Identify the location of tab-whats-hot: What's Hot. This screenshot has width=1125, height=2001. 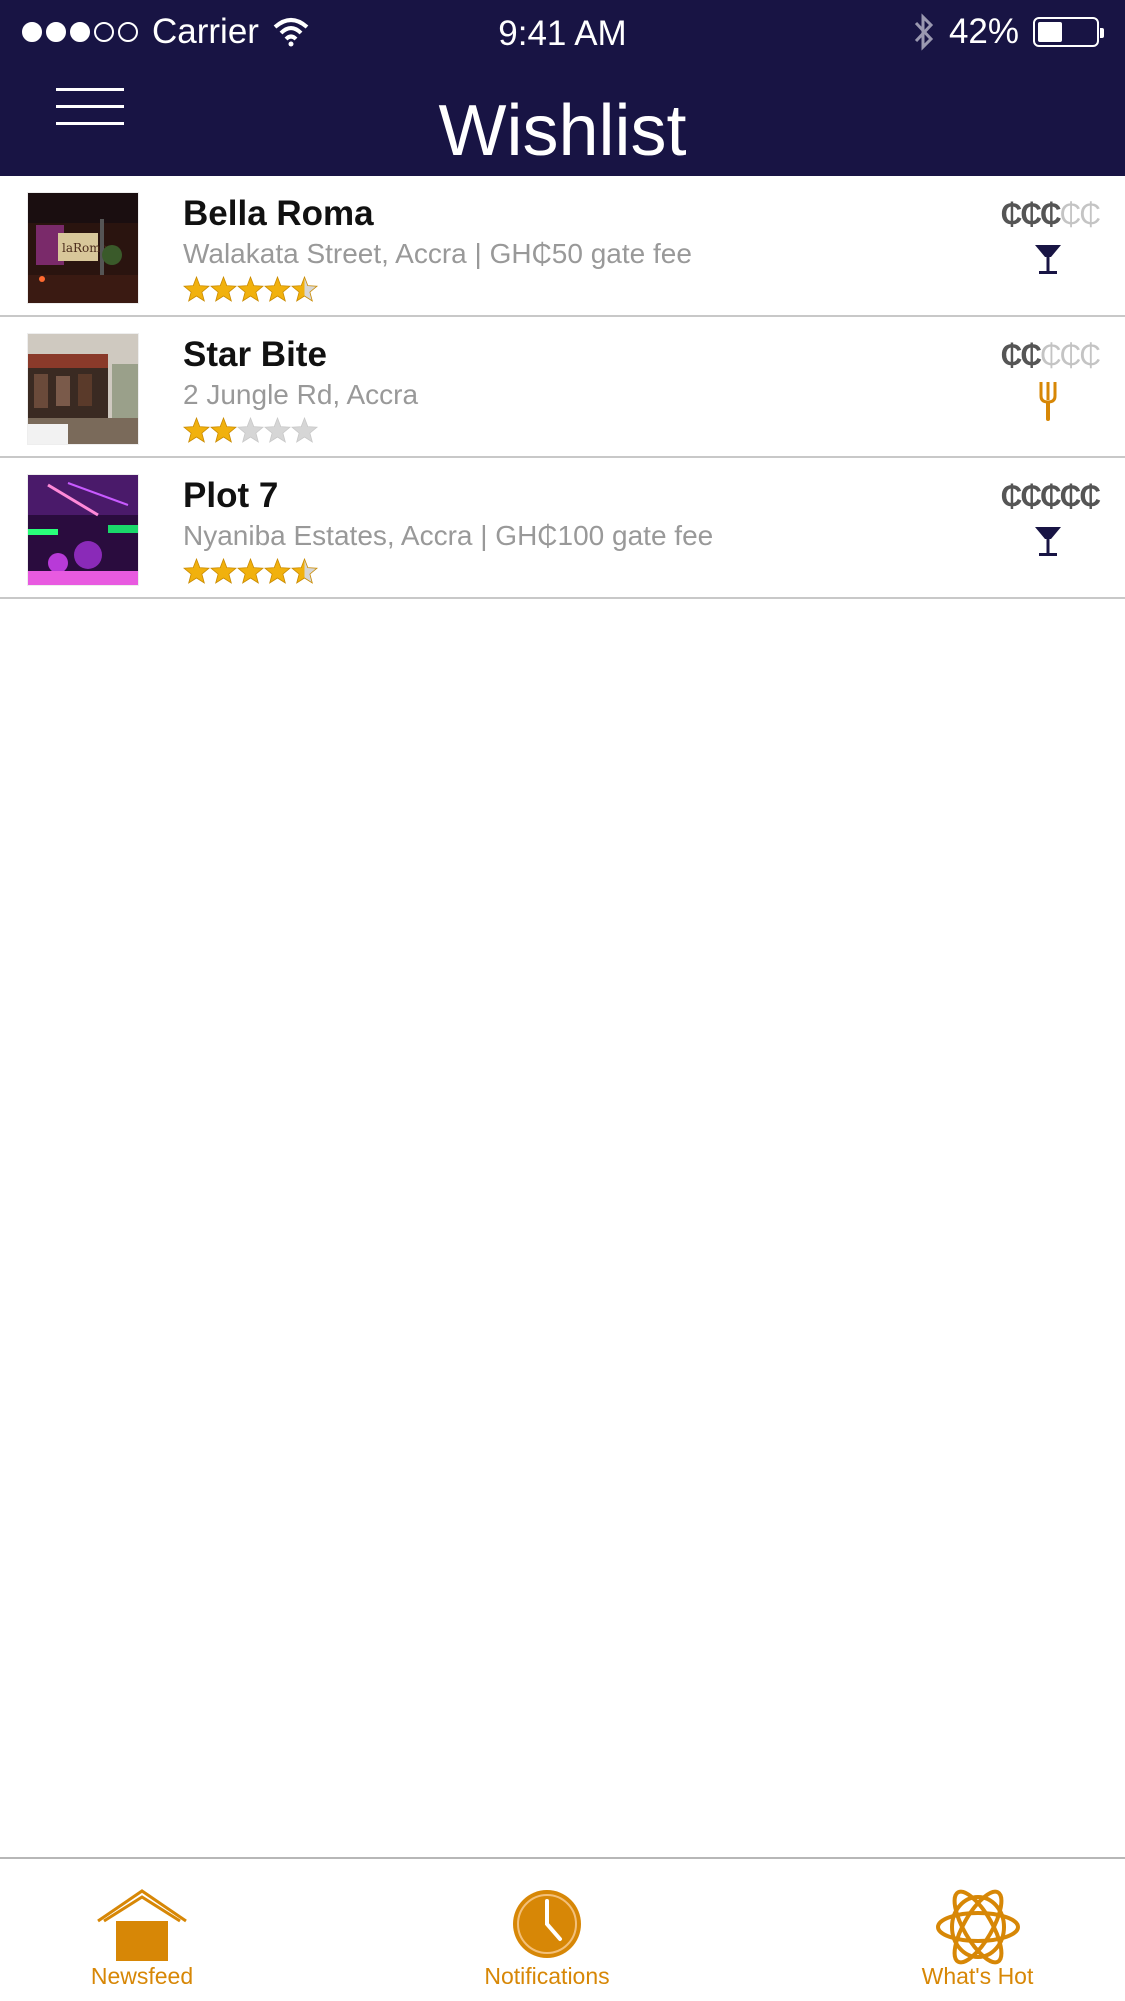
(977, 1930).